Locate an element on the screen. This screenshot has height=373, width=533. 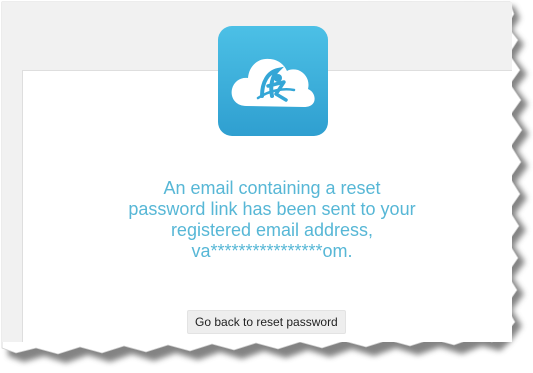
message-line-4: va****************om. is located at coordinates (272, 251).